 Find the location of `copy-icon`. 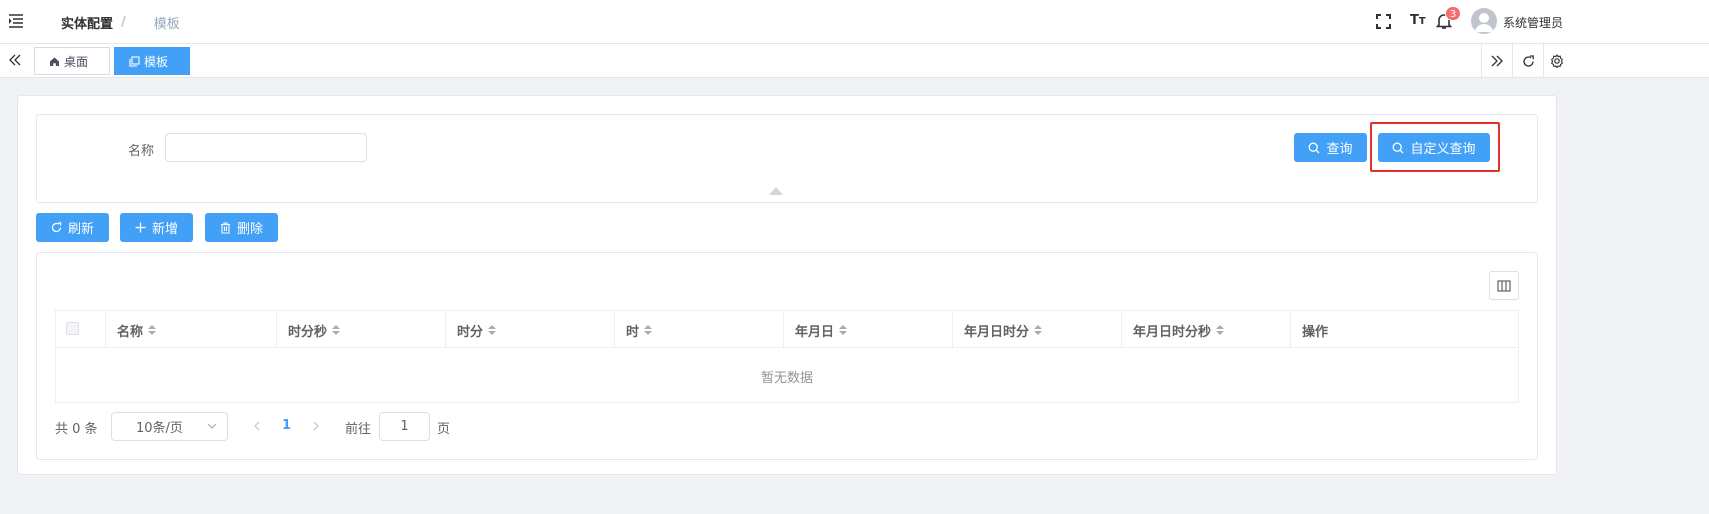

copy-icon is located at coordinates (136, 61).